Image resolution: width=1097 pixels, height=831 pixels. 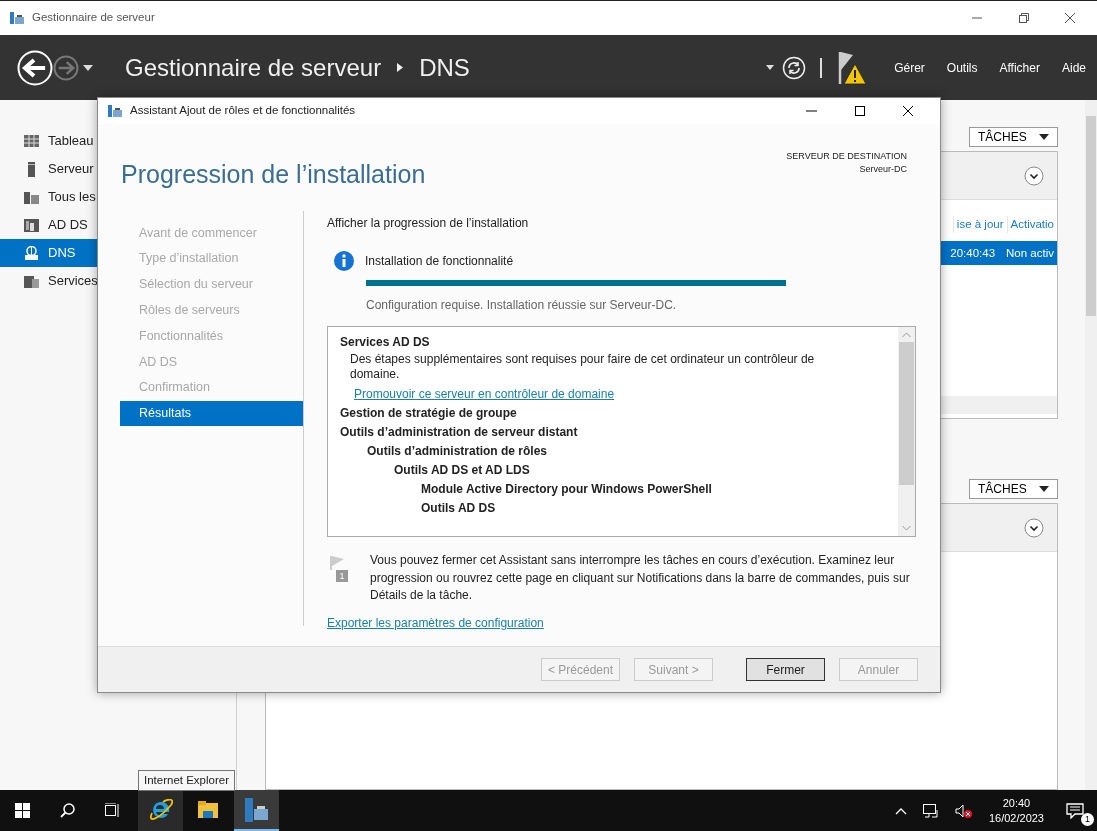 What do you see at coordinates (567, 489) in the screenshot?
I see `result-item: Module Active Directory pour Windows PowerShell` at bounding box center [567, 489].